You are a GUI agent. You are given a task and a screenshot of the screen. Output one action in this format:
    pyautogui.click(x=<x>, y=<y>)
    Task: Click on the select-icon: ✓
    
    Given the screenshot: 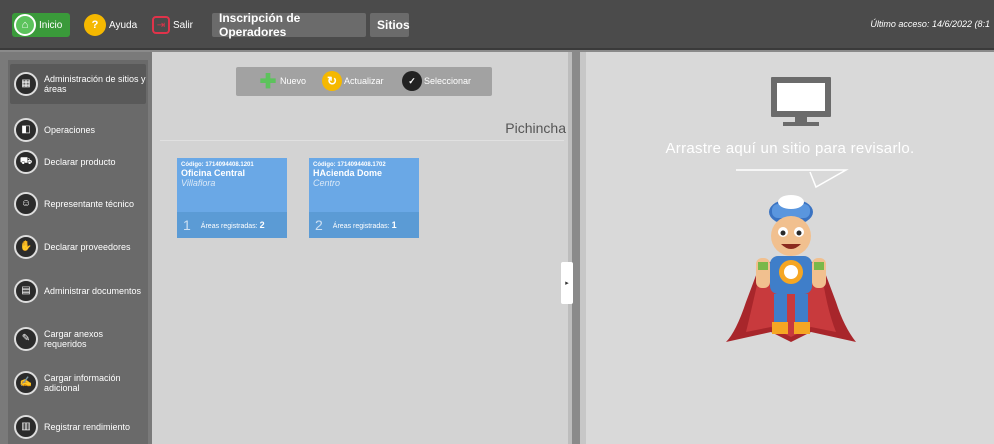 What is the action you would take?
    pyautogui.click(x=412, y=81)
    